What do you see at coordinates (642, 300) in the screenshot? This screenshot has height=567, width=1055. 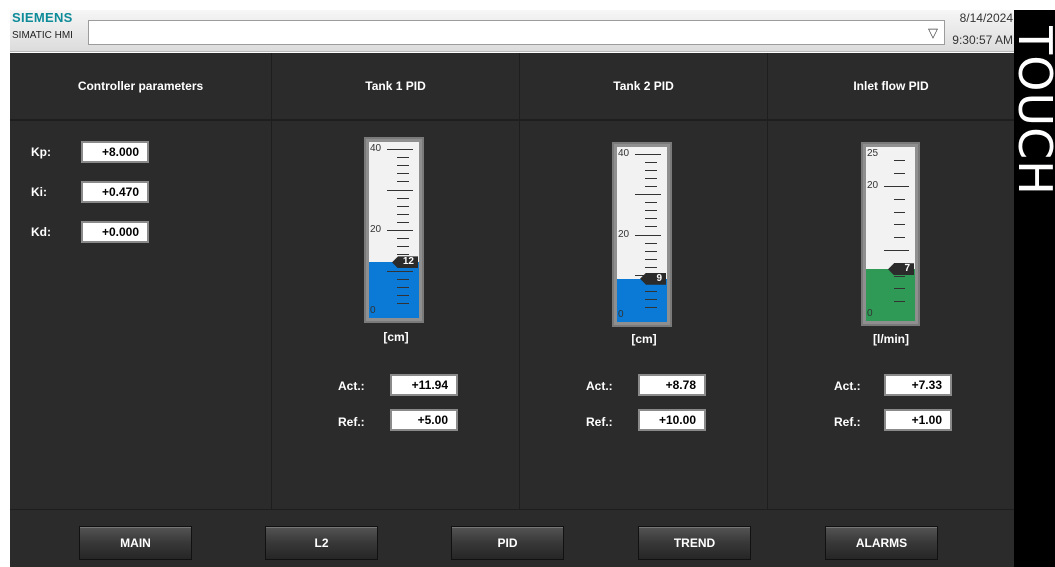 I see `tank2-level-fill` at bounding box center [642, 300].